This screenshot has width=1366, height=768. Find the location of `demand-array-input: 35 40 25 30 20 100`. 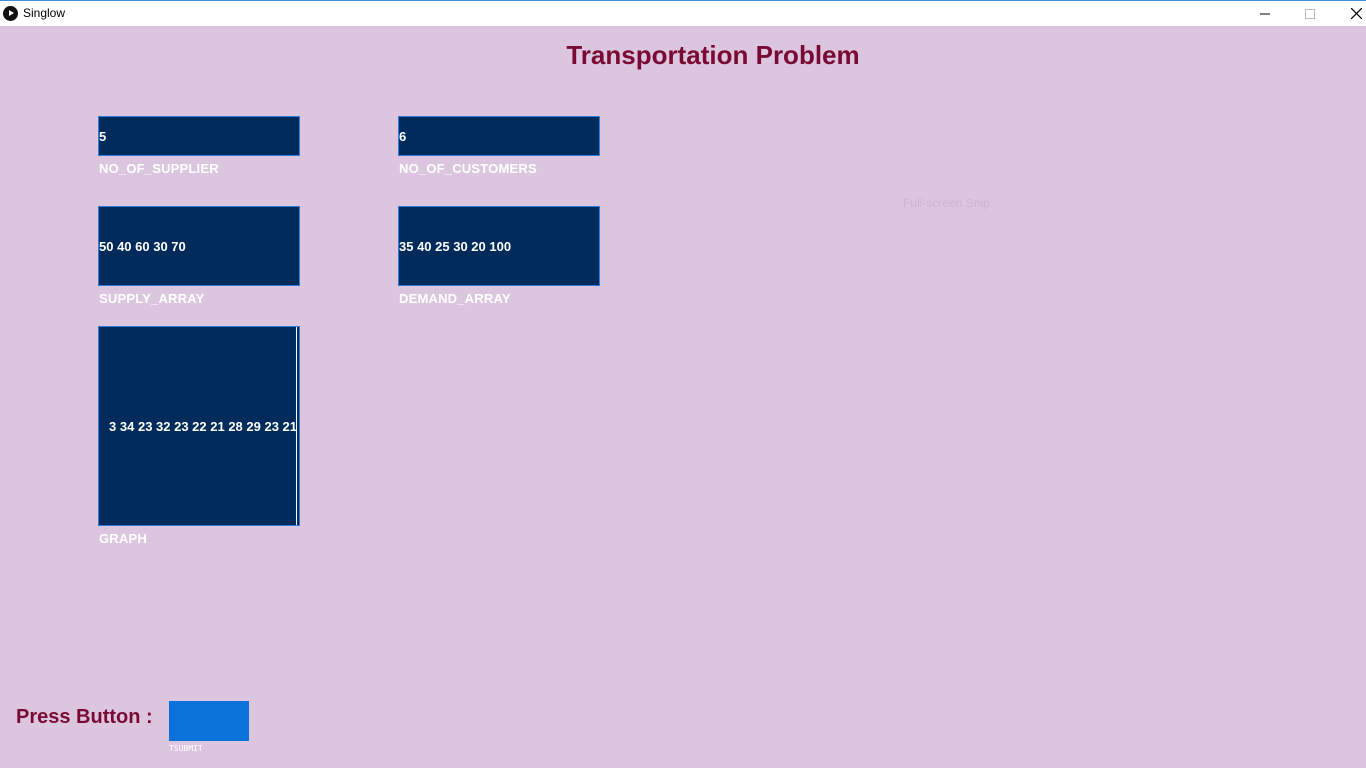

demand-array-input: 35 40 25 30 20 100 is located at coordinates (499, 246).